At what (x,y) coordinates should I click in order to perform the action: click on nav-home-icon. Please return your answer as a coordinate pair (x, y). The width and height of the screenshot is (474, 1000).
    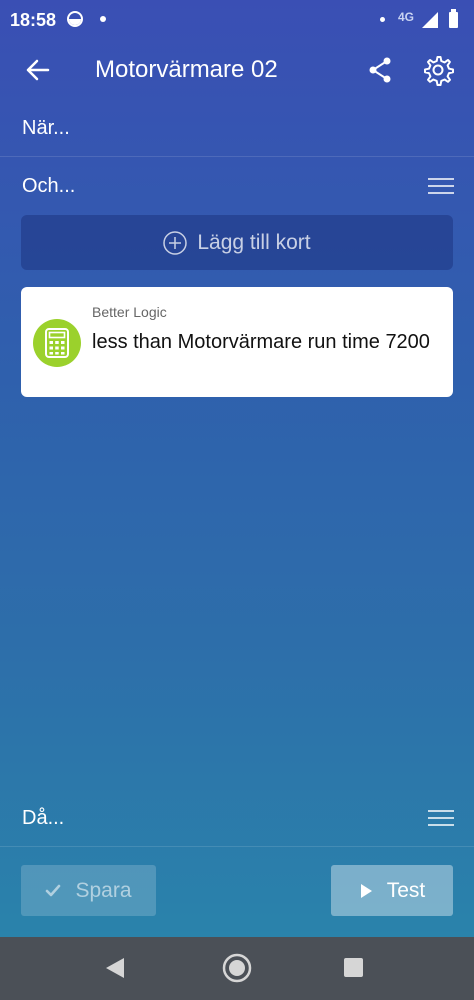
    Looking at the image, I should click on (237, 968).